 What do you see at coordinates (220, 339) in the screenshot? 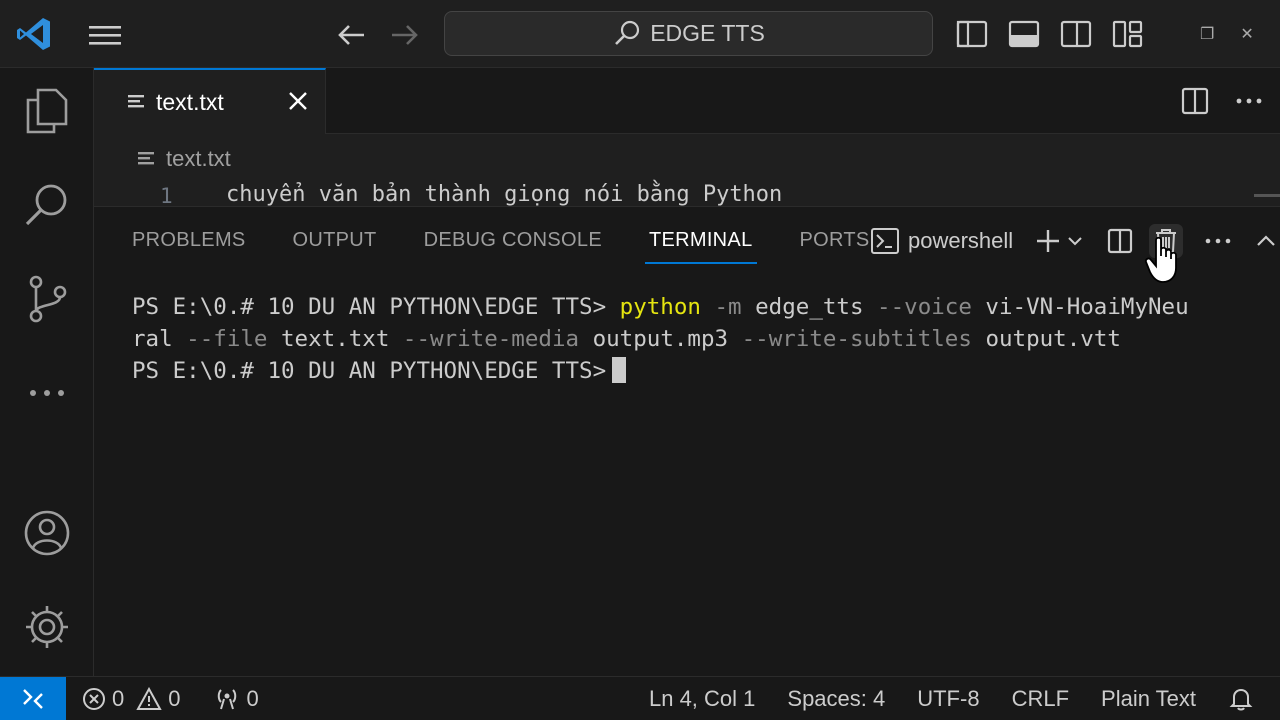
I see `terminal-flag: --file` at bounding box center [220, 339].